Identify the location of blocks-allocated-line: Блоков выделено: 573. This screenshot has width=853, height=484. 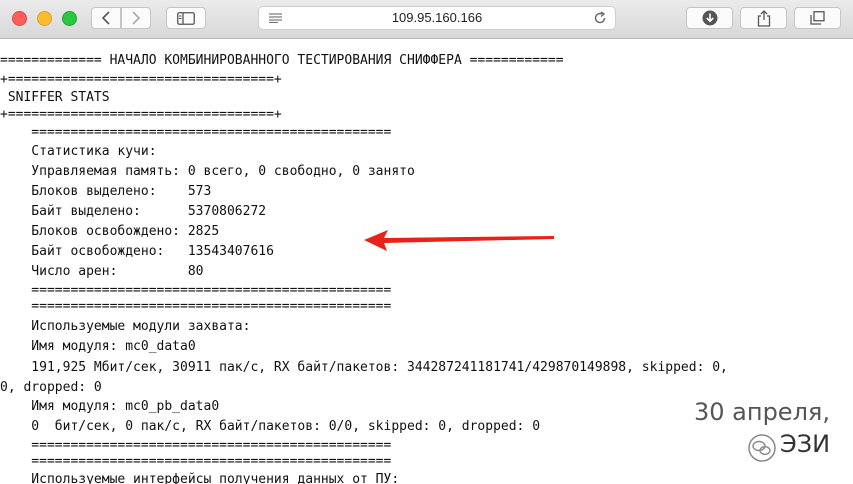
(106, 191).